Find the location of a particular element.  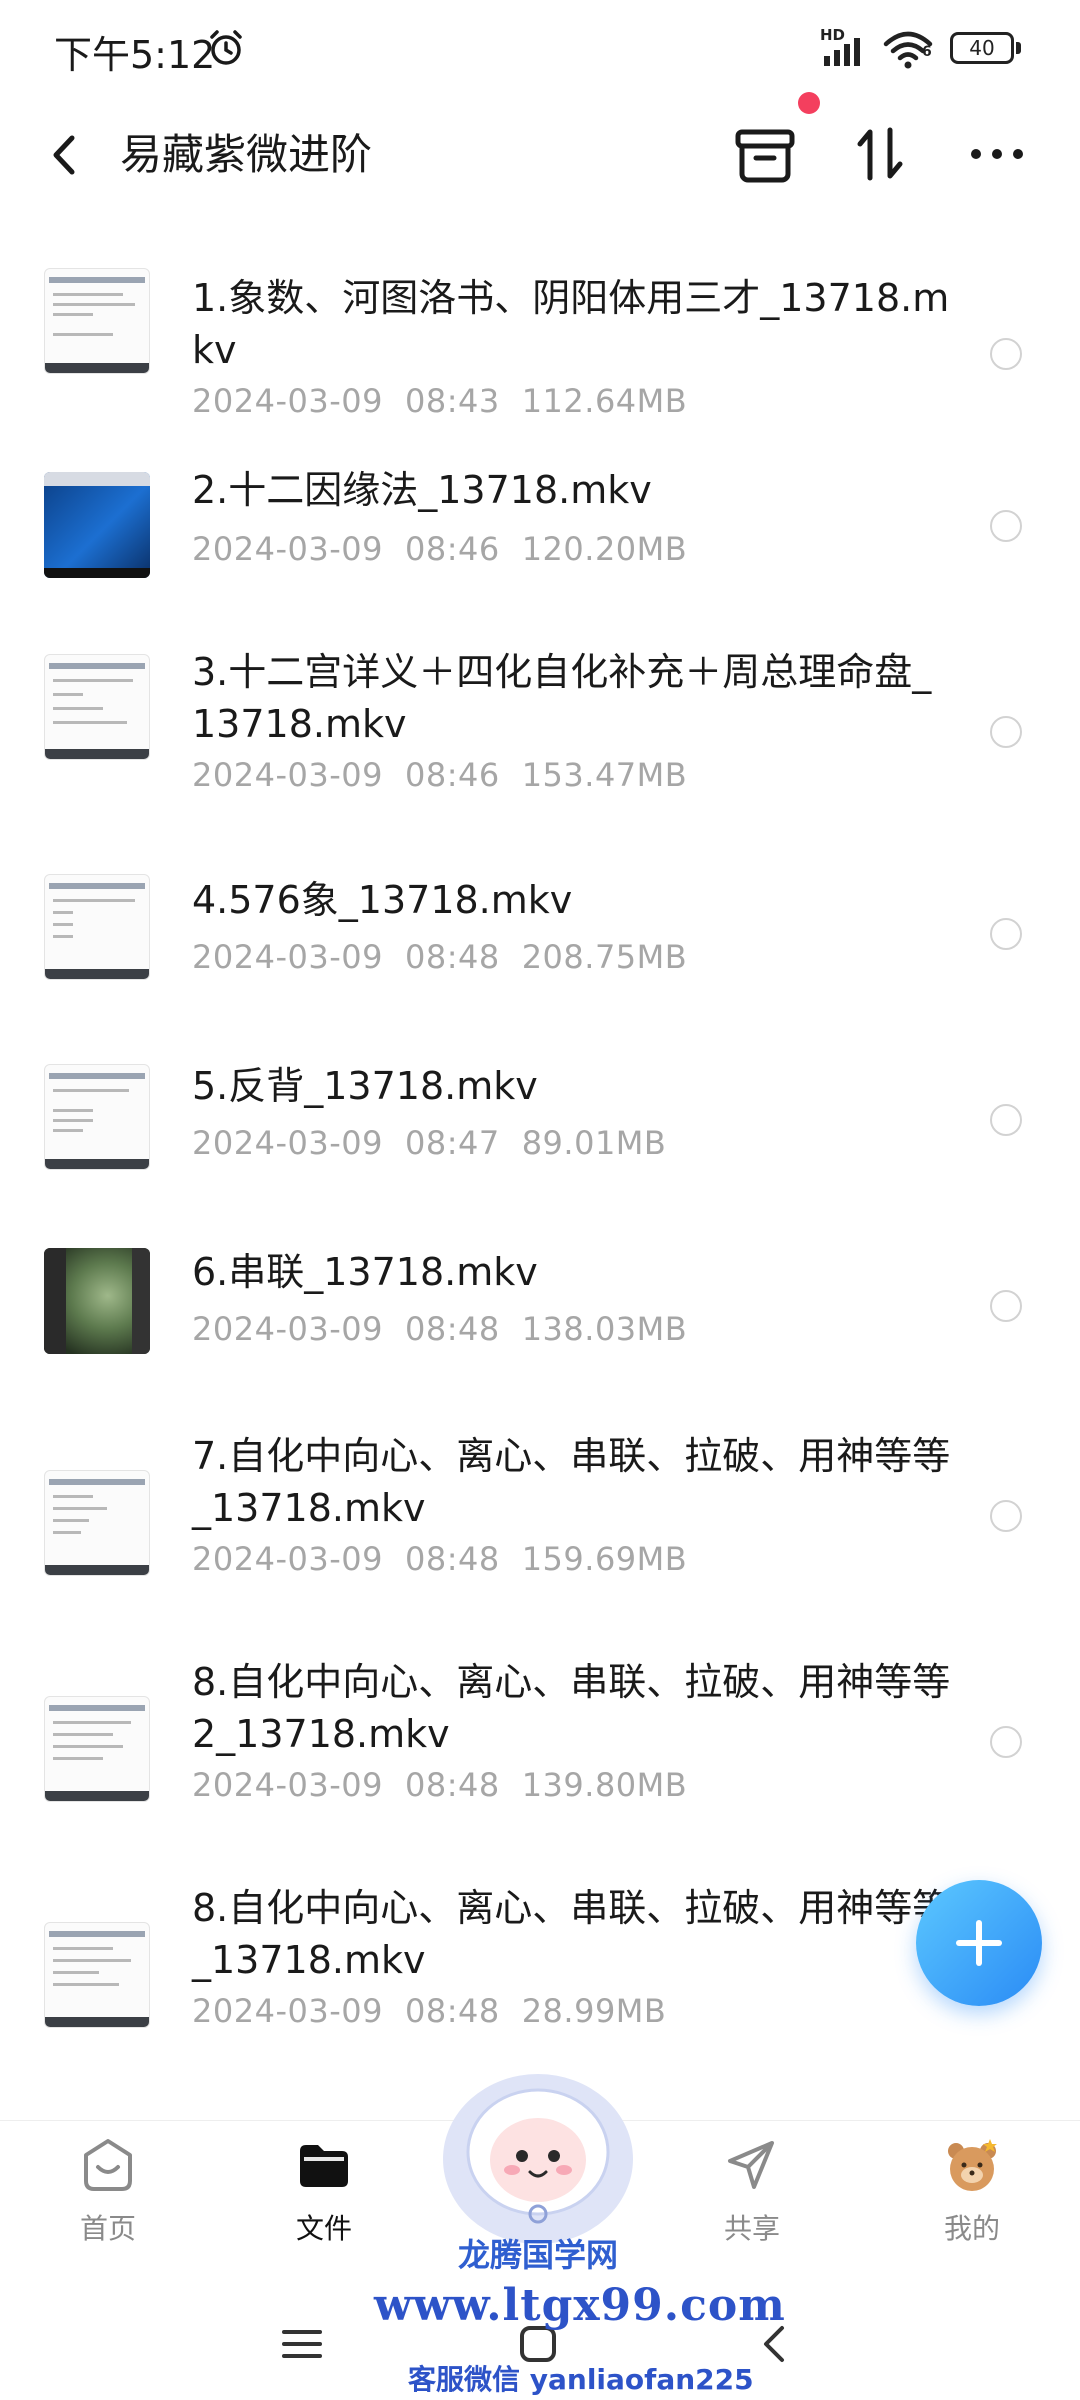

add-fab-button is located at coordinates (979, 1943).